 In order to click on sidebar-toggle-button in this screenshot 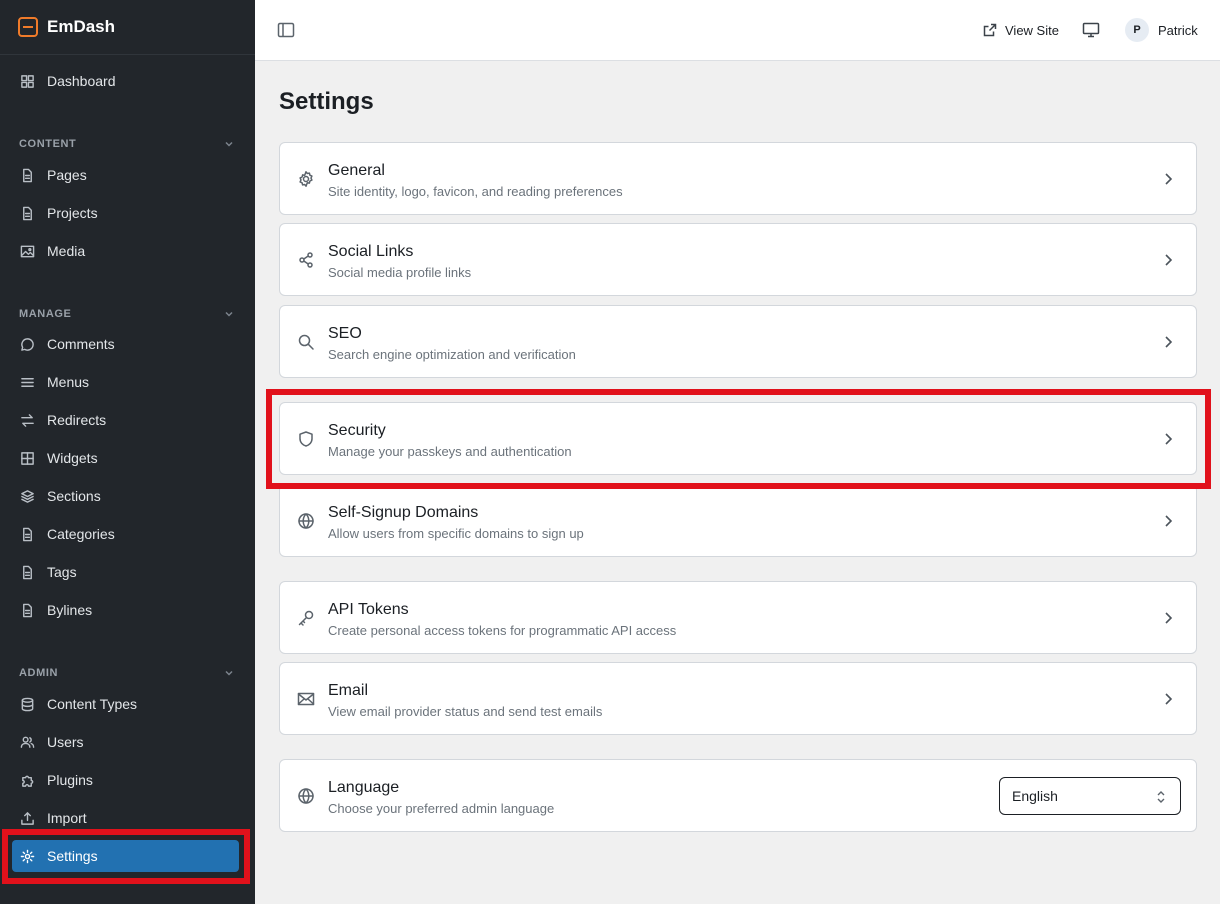, I will do `click(286, 30)`.